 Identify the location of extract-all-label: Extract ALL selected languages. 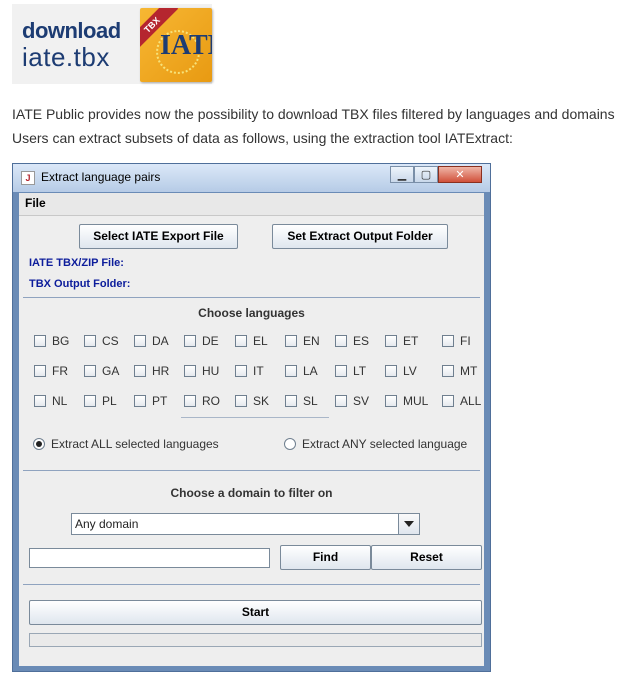
(135, 444).